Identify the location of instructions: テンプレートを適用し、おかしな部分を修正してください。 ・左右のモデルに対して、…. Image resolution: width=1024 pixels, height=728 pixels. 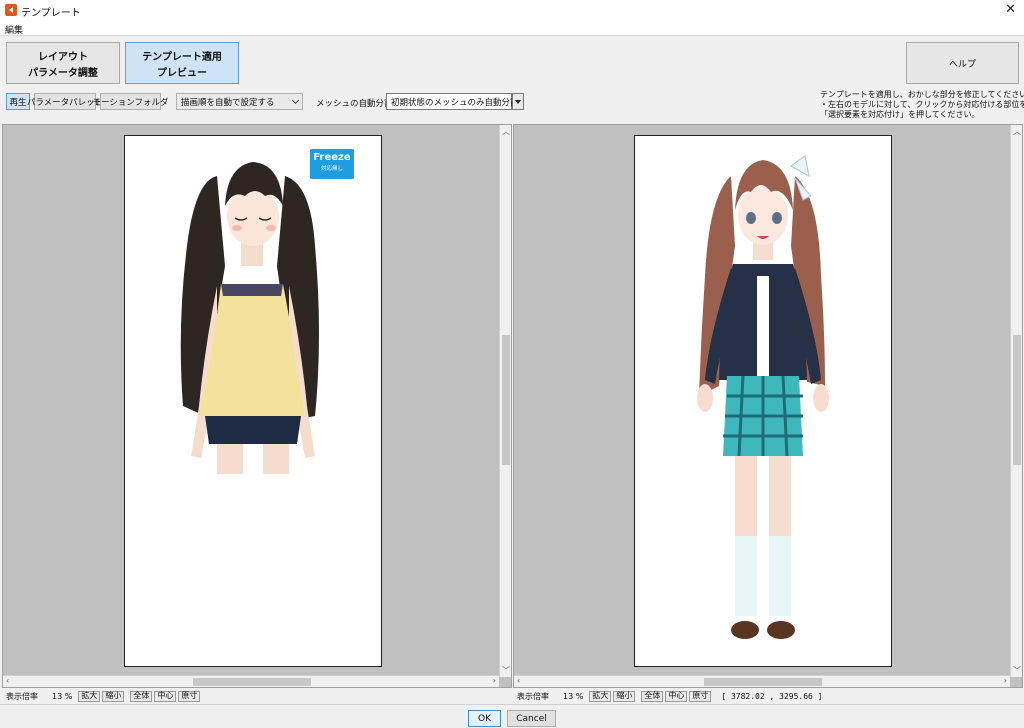
(922, 105).